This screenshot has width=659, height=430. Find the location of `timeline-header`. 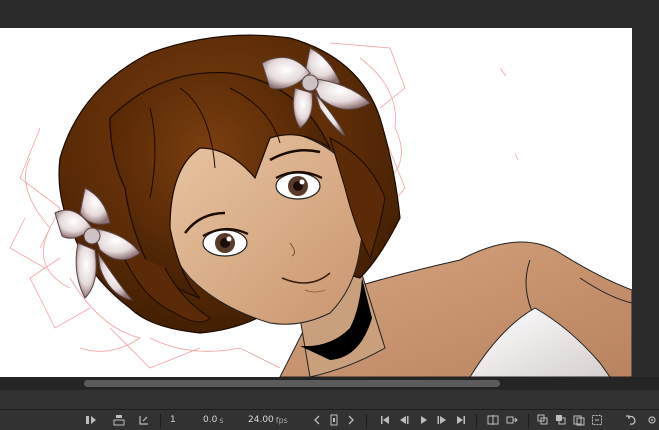

timeline-header is located at coordinates (329, 400).